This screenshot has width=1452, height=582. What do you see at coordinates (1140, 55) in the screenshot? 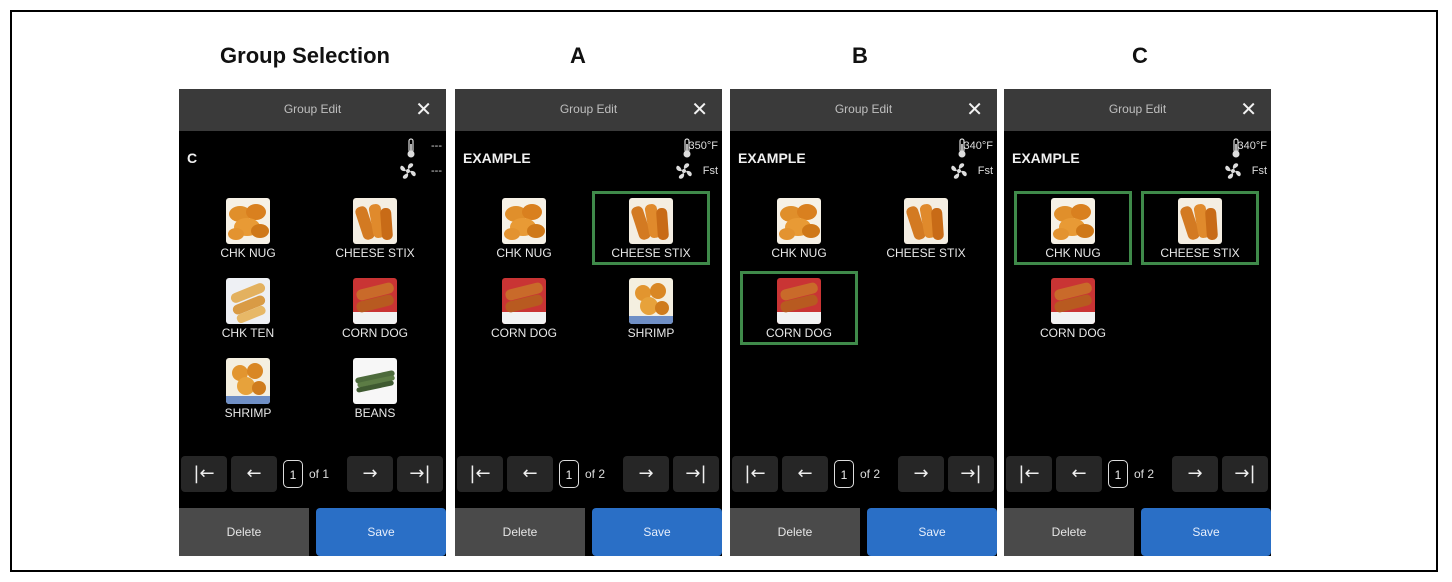
I see `title-c: C` at bounding box center [1140, 55].